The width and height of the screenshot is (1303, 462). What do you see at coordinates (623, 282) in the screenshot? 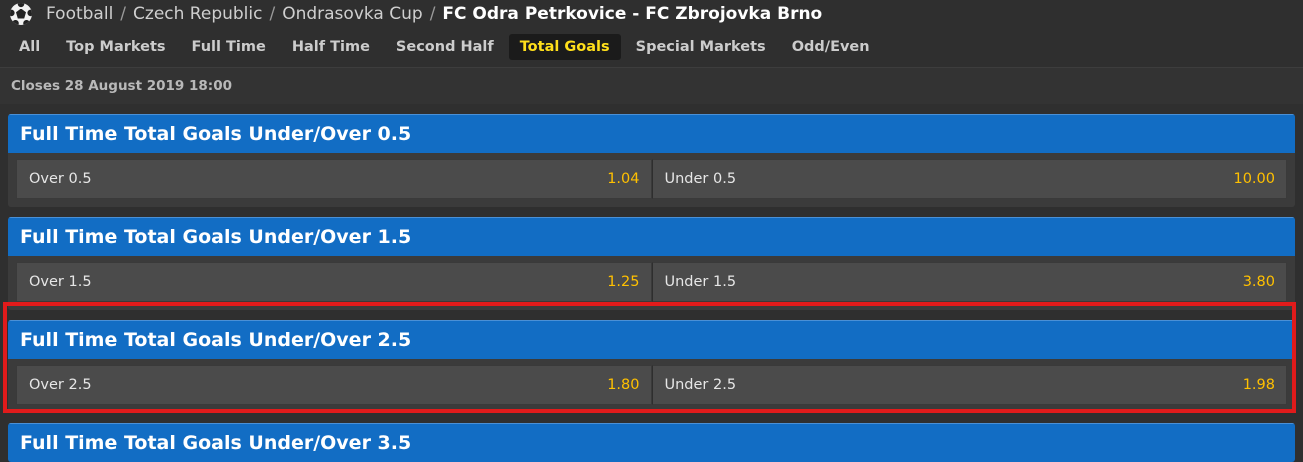
I see `selection-odds: 1.25` at bounding box center [623, 282].